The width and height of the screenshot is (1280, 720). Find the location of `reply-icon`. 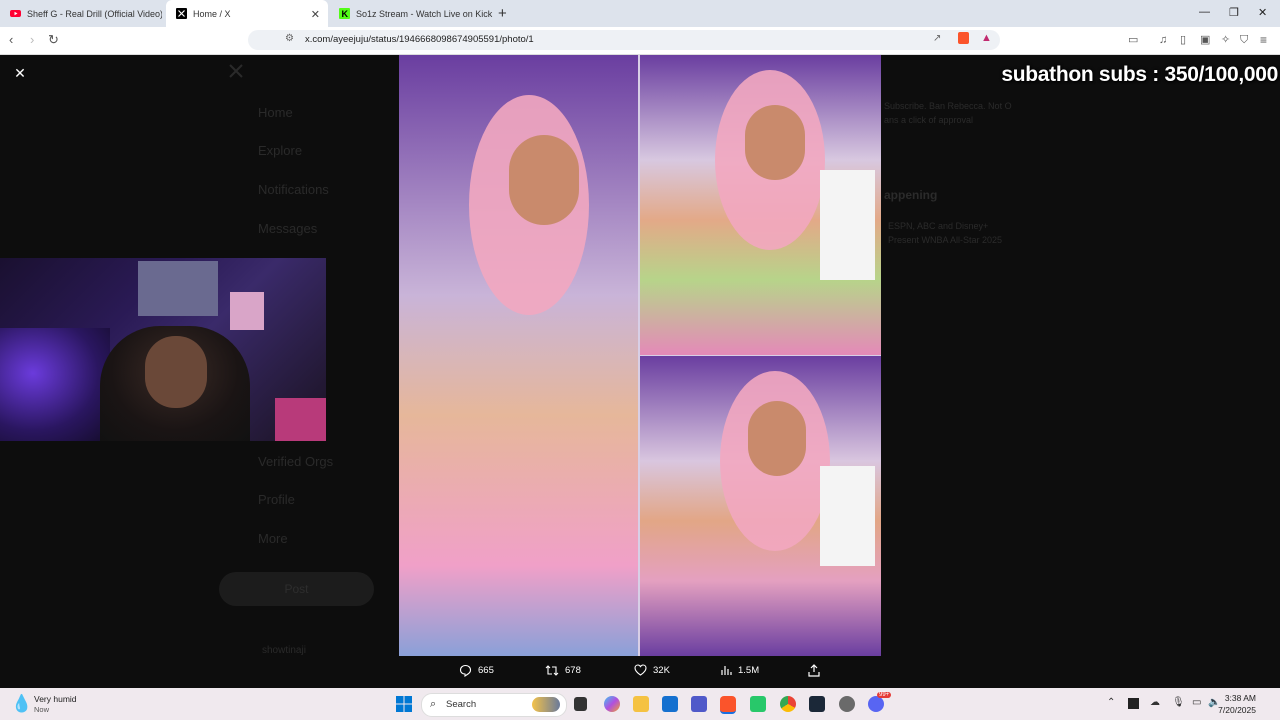

reply-icon is located at coordinates (465, 670).